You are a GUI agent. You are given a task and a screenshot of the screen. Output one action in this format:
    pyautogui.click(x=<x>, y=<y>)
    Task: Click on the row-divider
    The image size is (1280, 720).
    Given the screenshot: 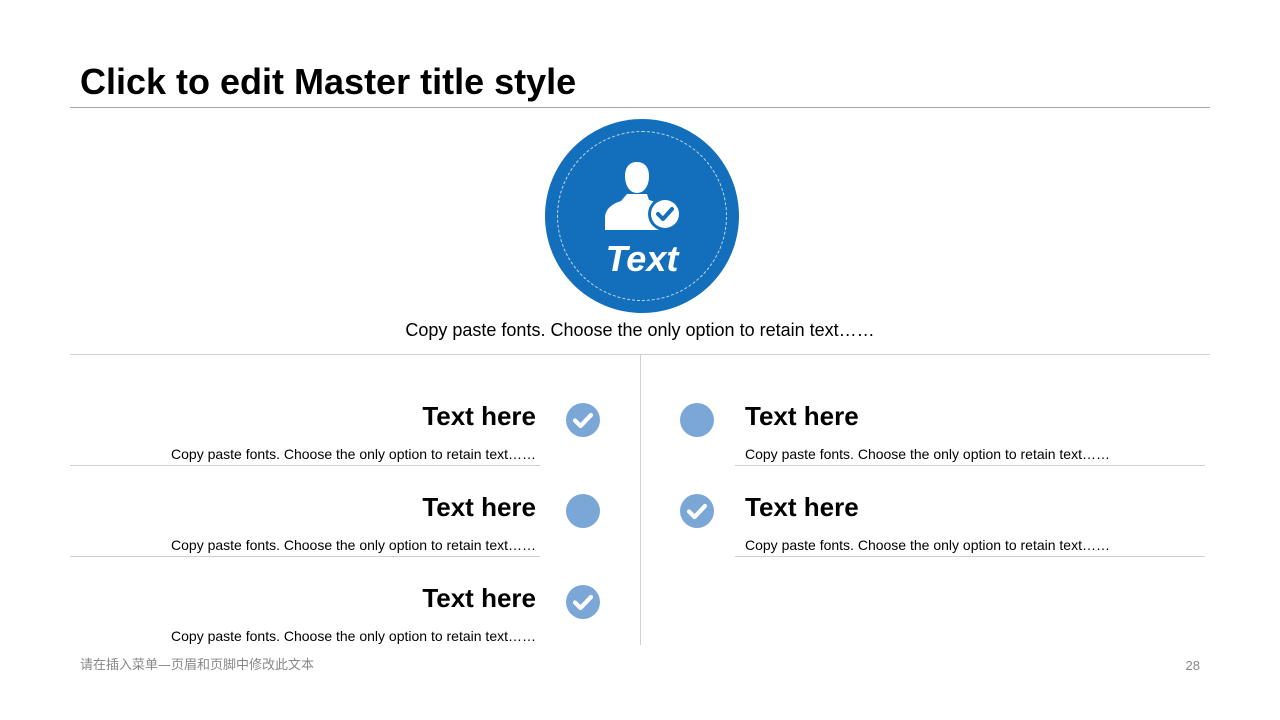 What is the action you would take?
    pyautogui.click(x=970, y=556)
    